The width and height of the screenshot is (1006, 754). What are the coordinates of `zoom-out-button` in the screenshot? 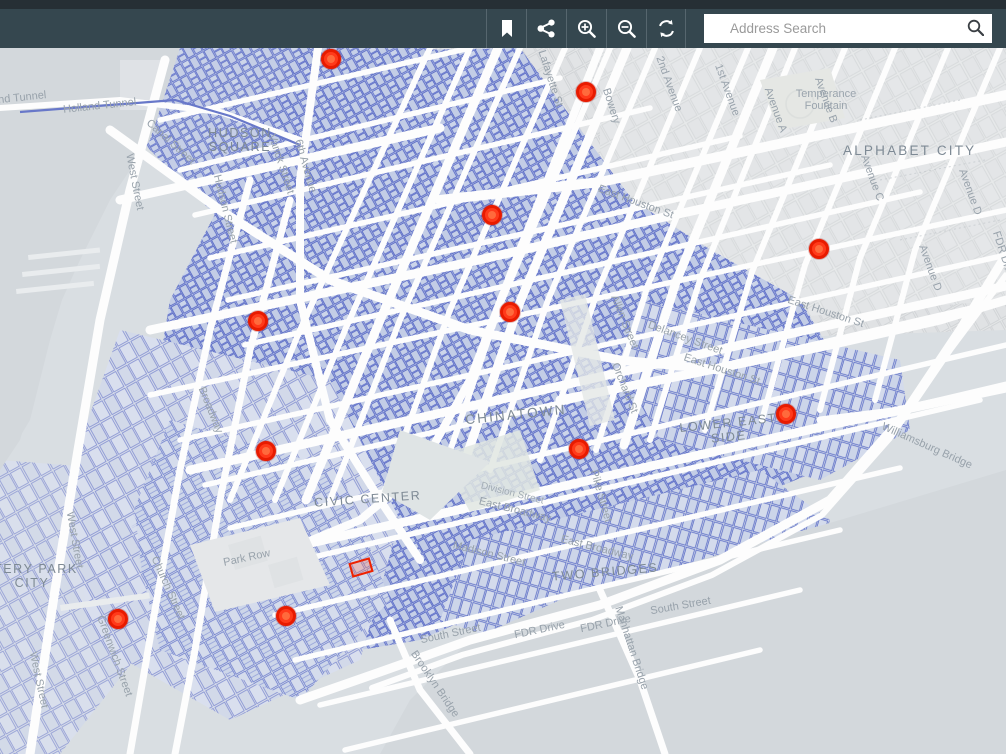 It's located at (626, 28).